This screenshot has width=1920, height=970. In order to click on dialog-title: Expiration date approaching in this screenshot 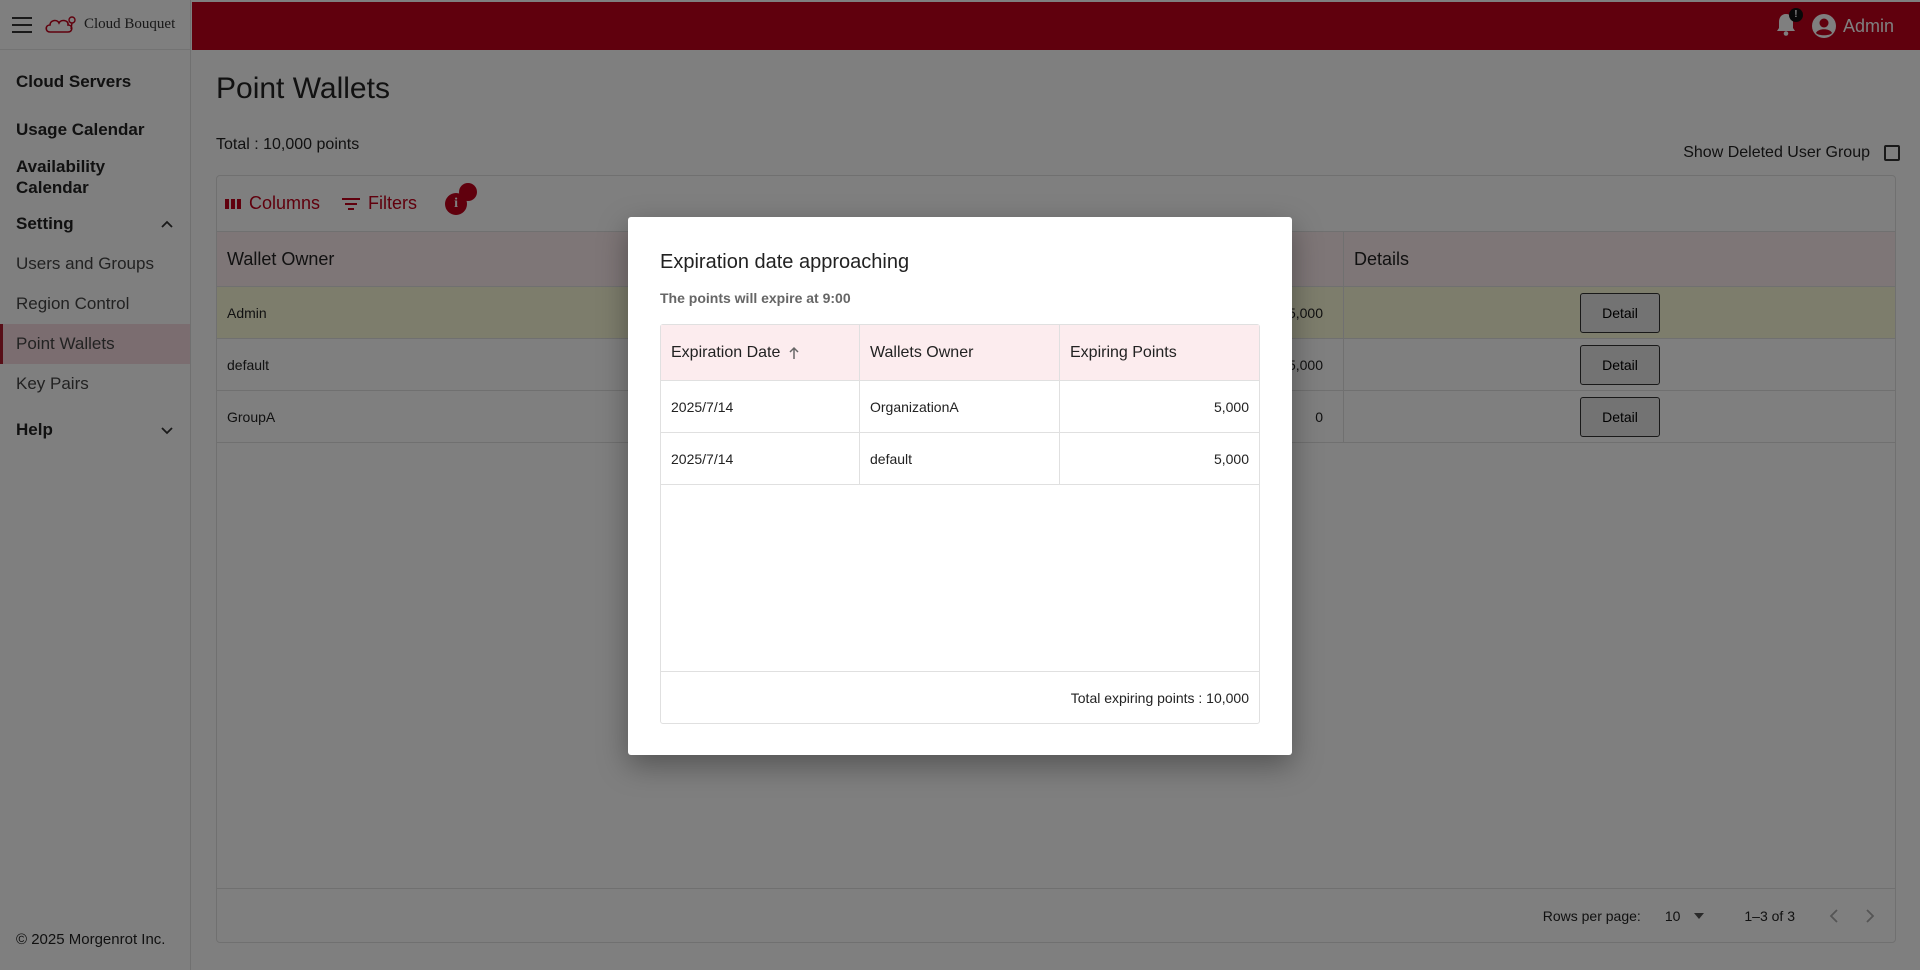, I will do `click(785, 262)`.